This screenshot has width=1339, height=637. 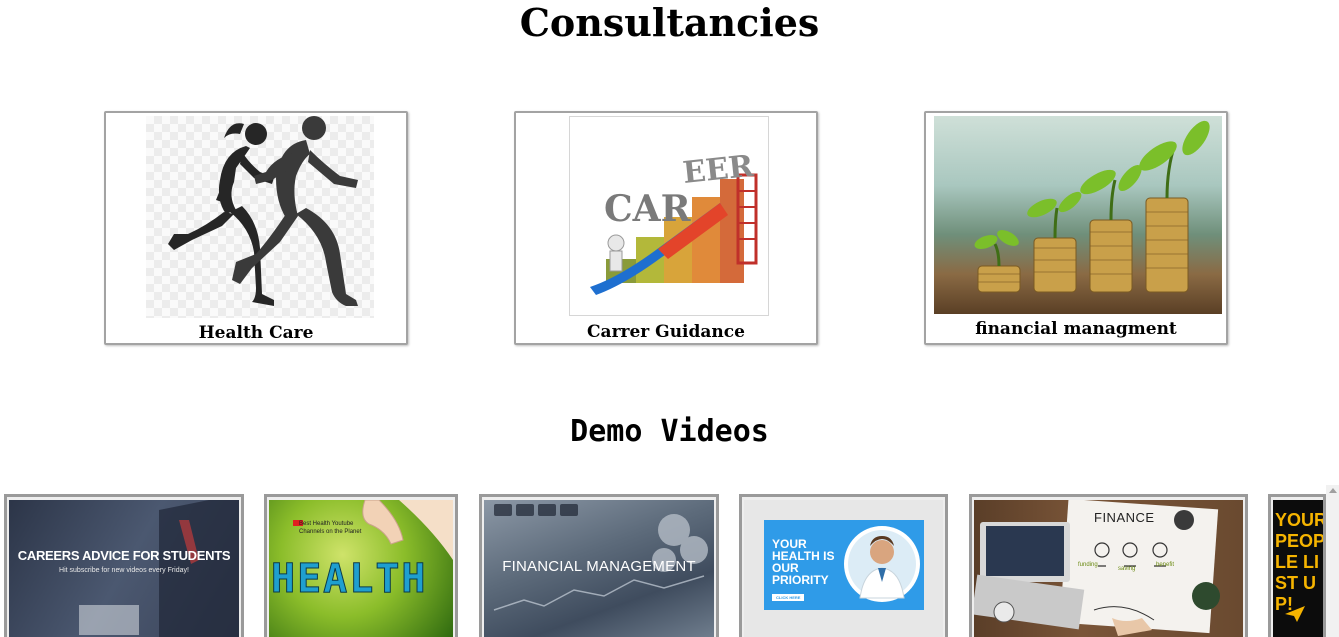 What do you see at coordinates (1088, 565) in the screenshot?
I see `finance-word-funding: funding` at bounding box center [1088, 565].